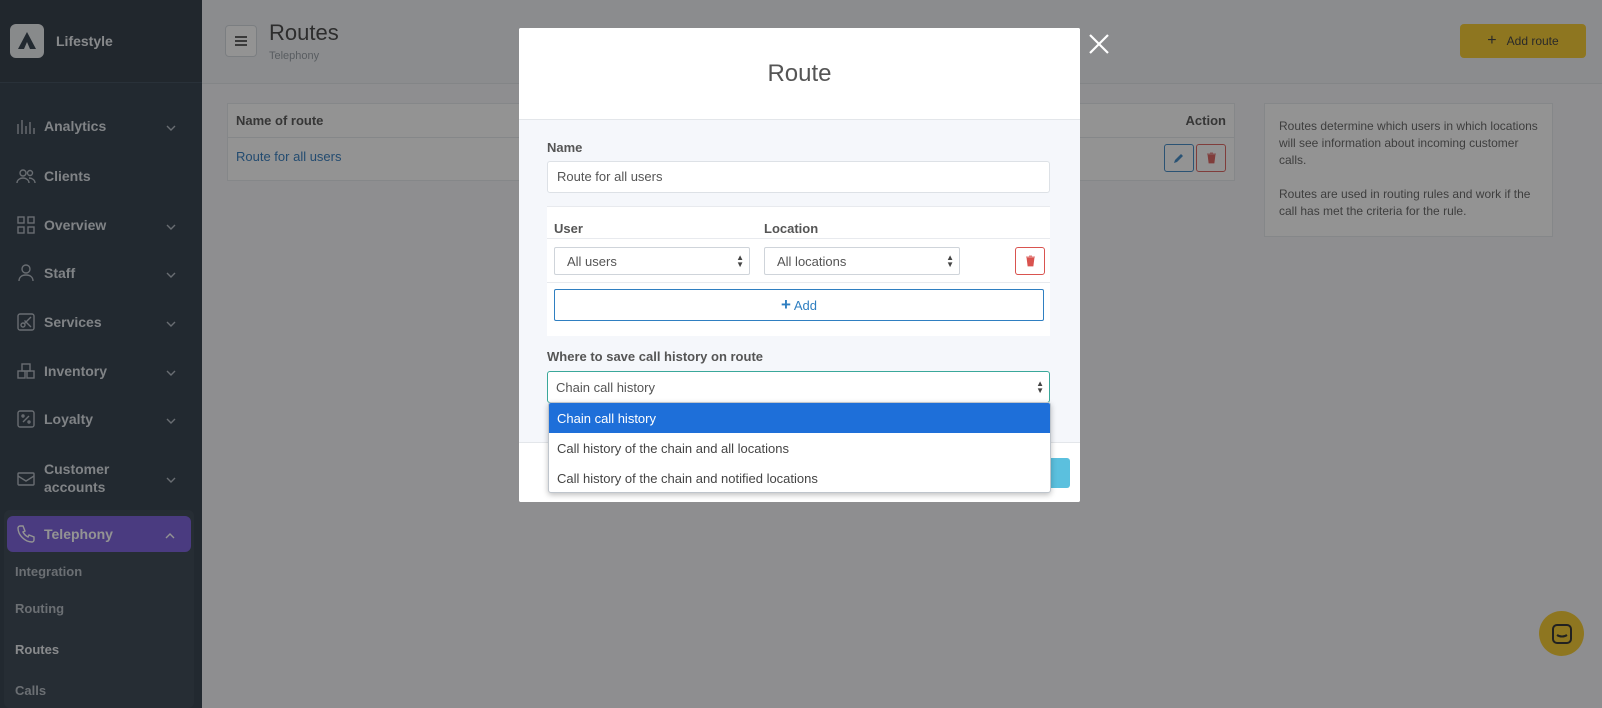 This screenshot has width=1602, height=708. I want to click on history-label: Where to save call history on route, so click(655, 356).